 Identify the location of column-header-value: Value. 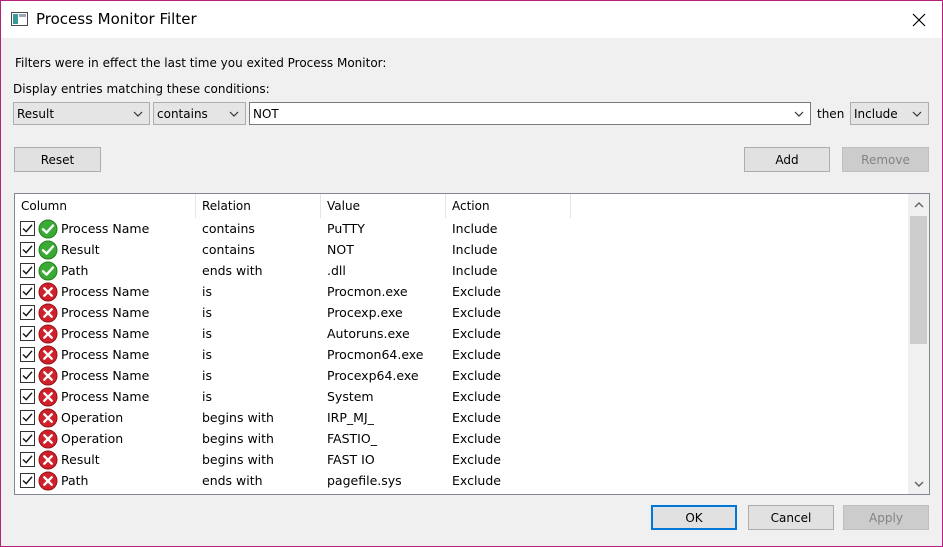
(383, 206).